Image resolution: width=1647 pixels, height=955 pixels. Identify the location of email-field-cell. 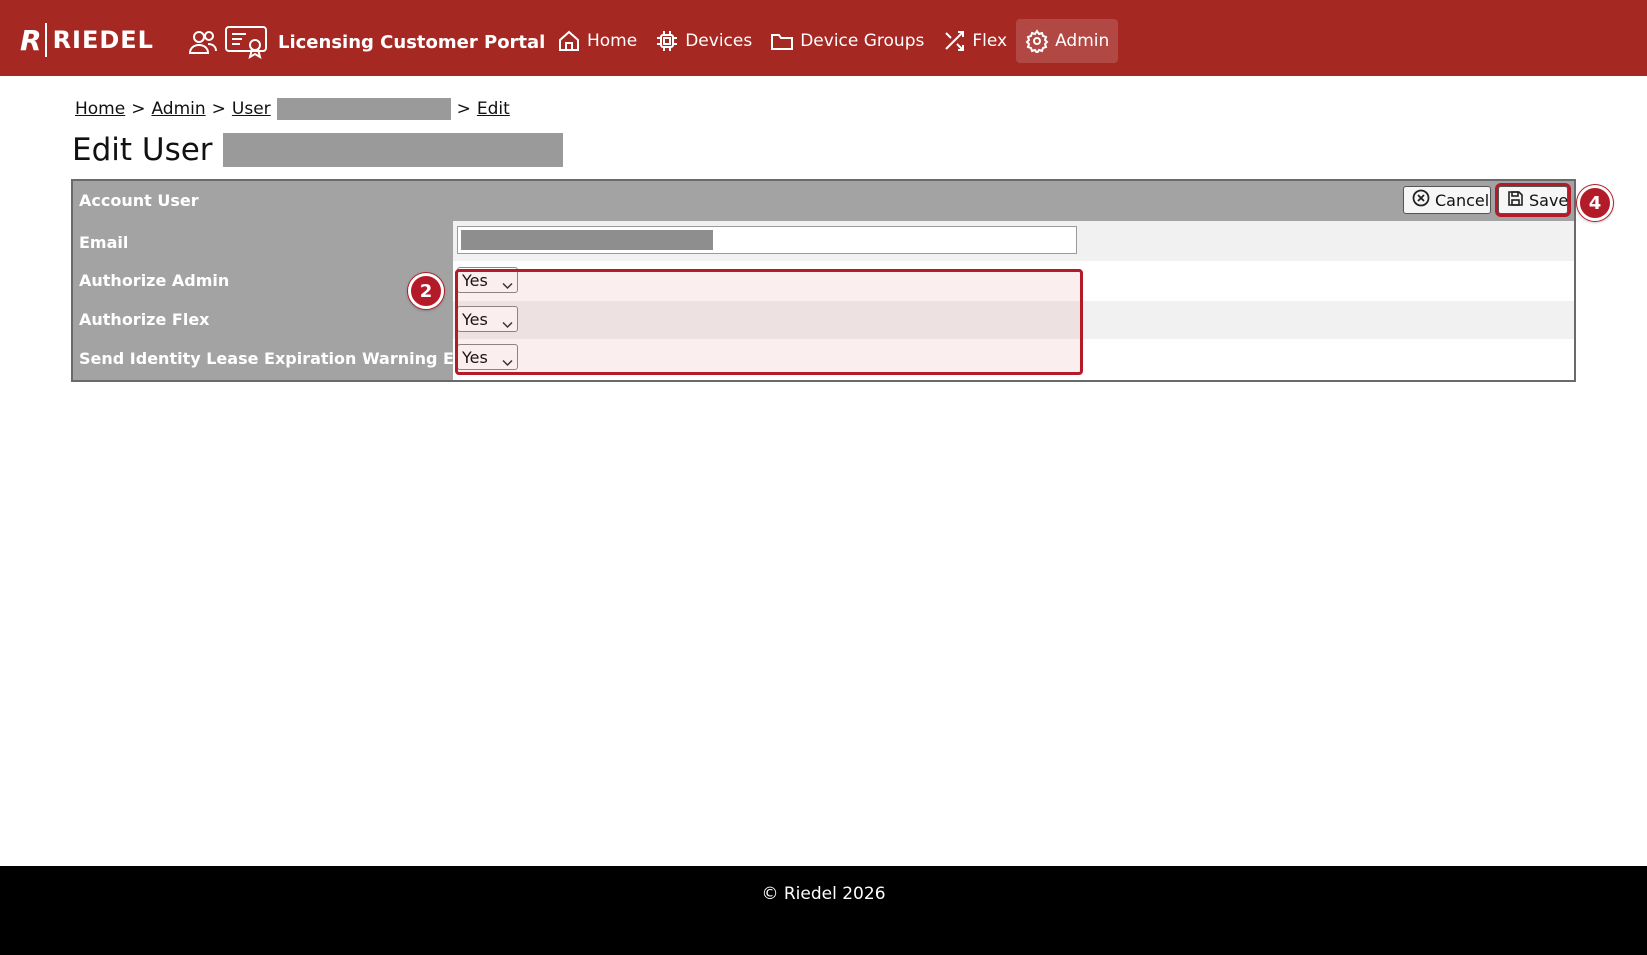
(1013, 241).